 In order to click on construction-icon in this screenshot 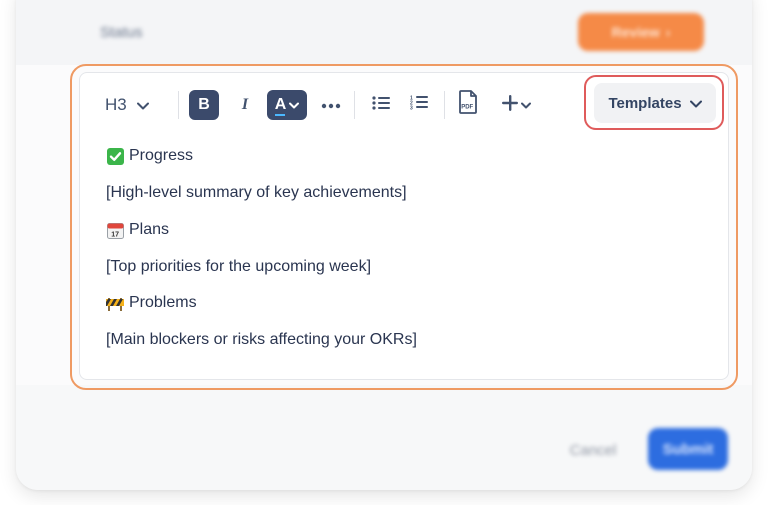, I will do `click(115, 303)`.